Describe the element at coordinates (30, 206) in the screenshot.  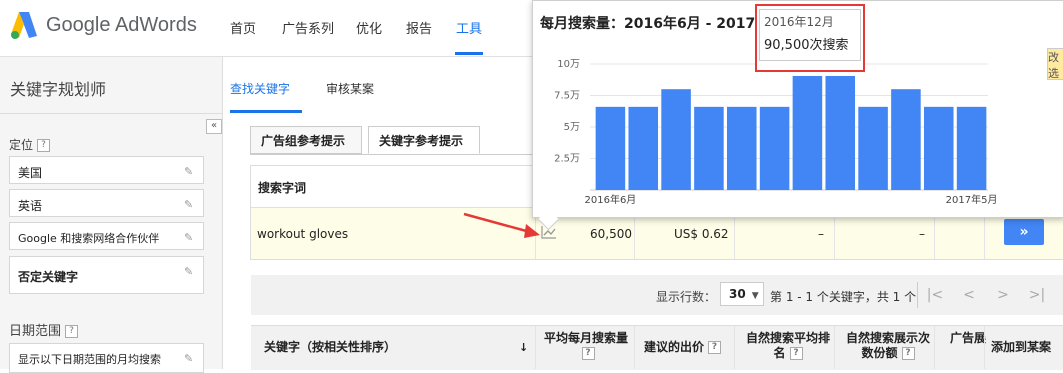
I see `language-value: 英语` at that location.